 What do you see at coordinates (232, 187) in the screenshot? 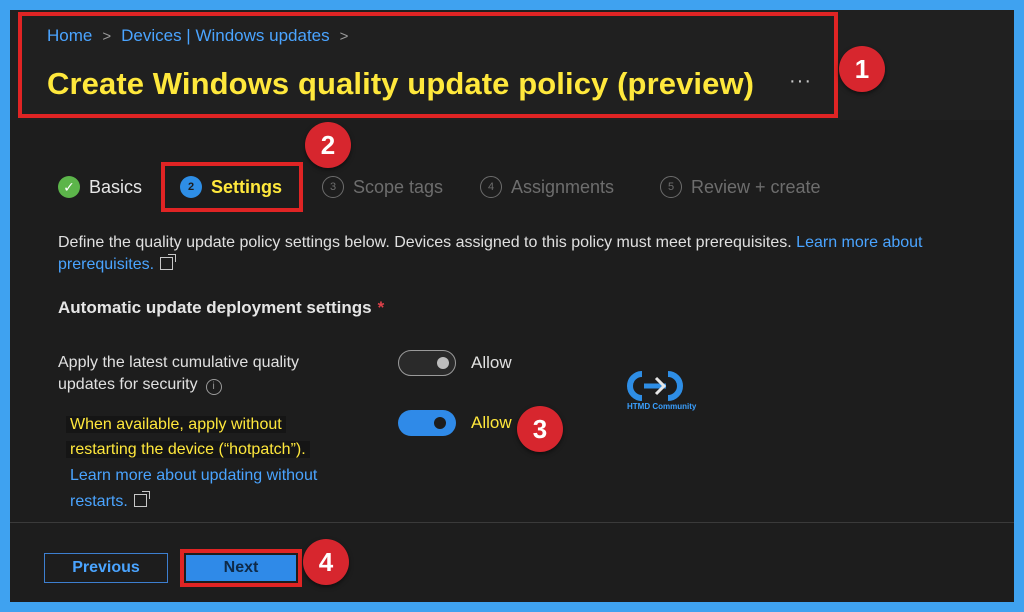
I see `annotation-box-settings` at bounding box center [232, 187].